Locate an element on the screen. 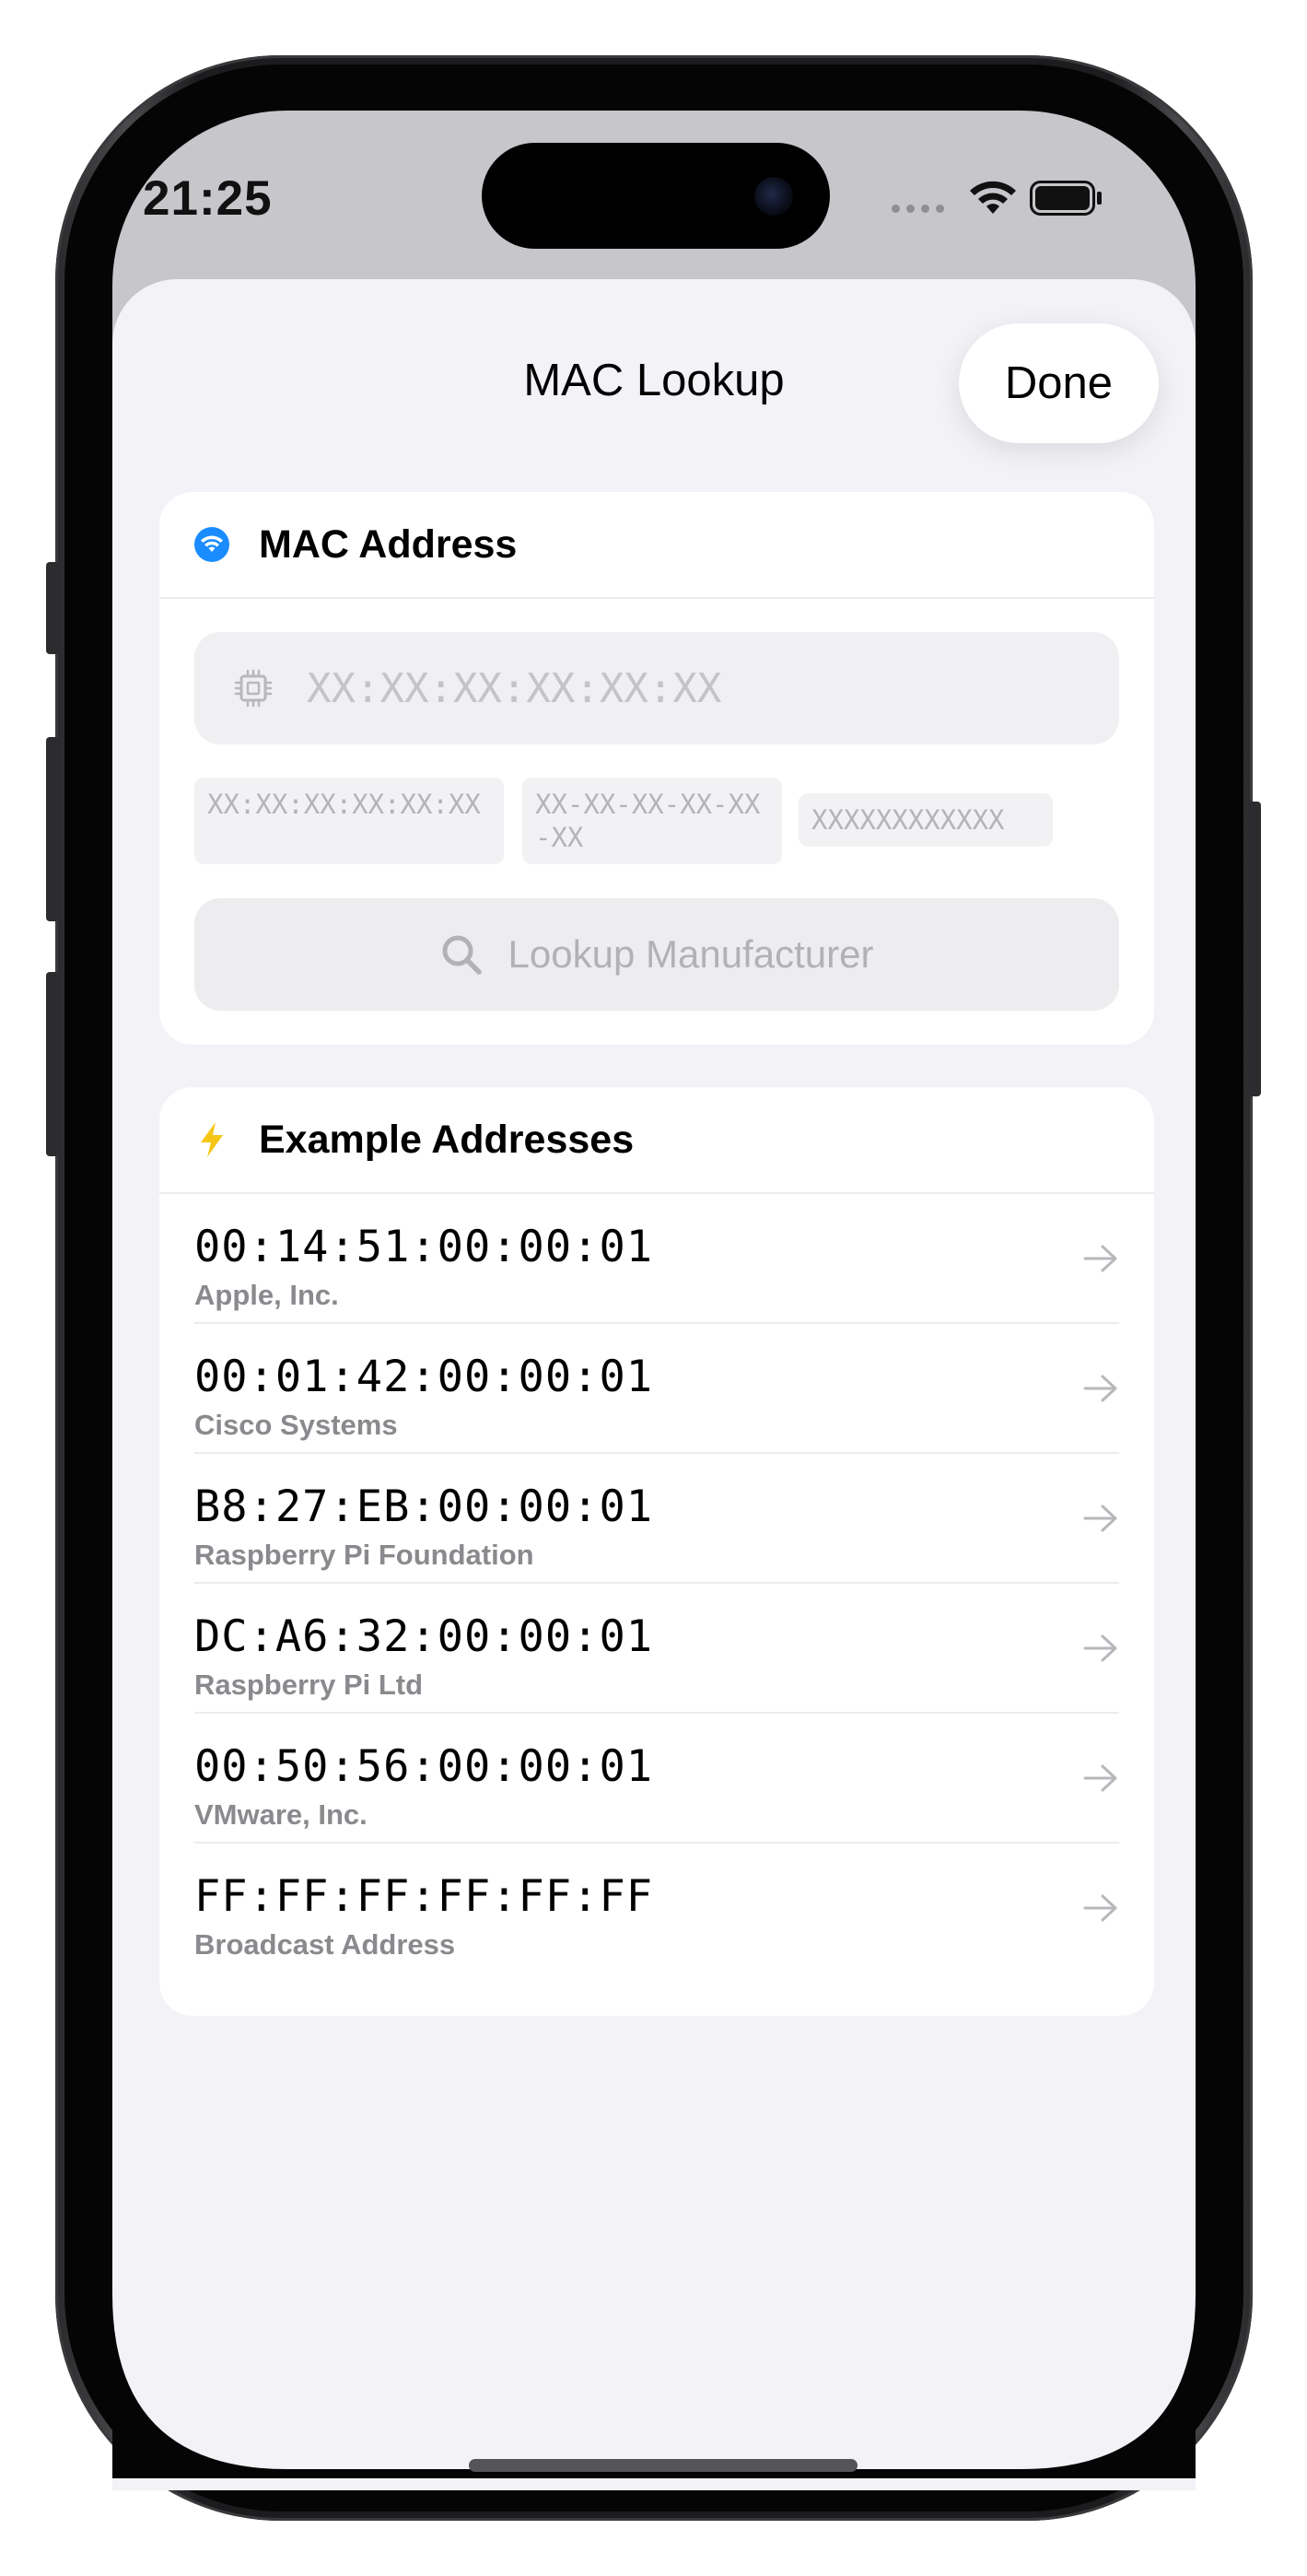  example-addresses-header: Example Addresses is located at coordinates (657, 1140).